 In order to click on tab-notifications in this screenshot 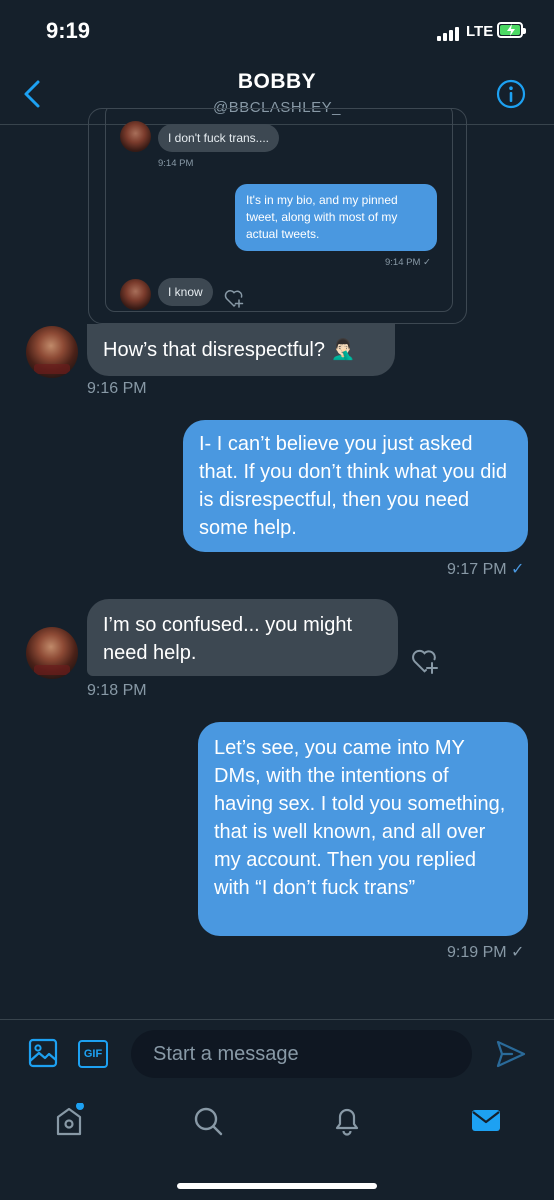, I will do `click(347, 1120)`.